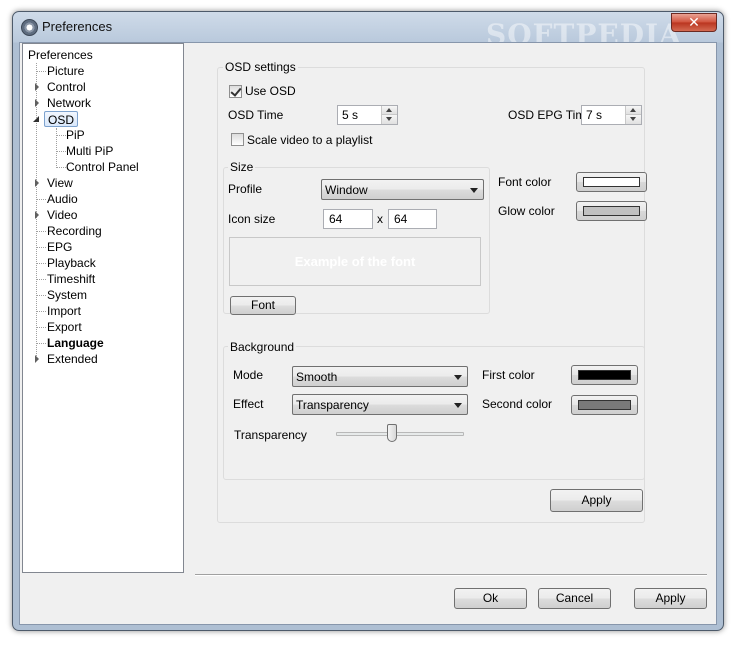 This screenshot has width=744, height=650. I want to click on tree-item-network: Network, so click(69, 103).